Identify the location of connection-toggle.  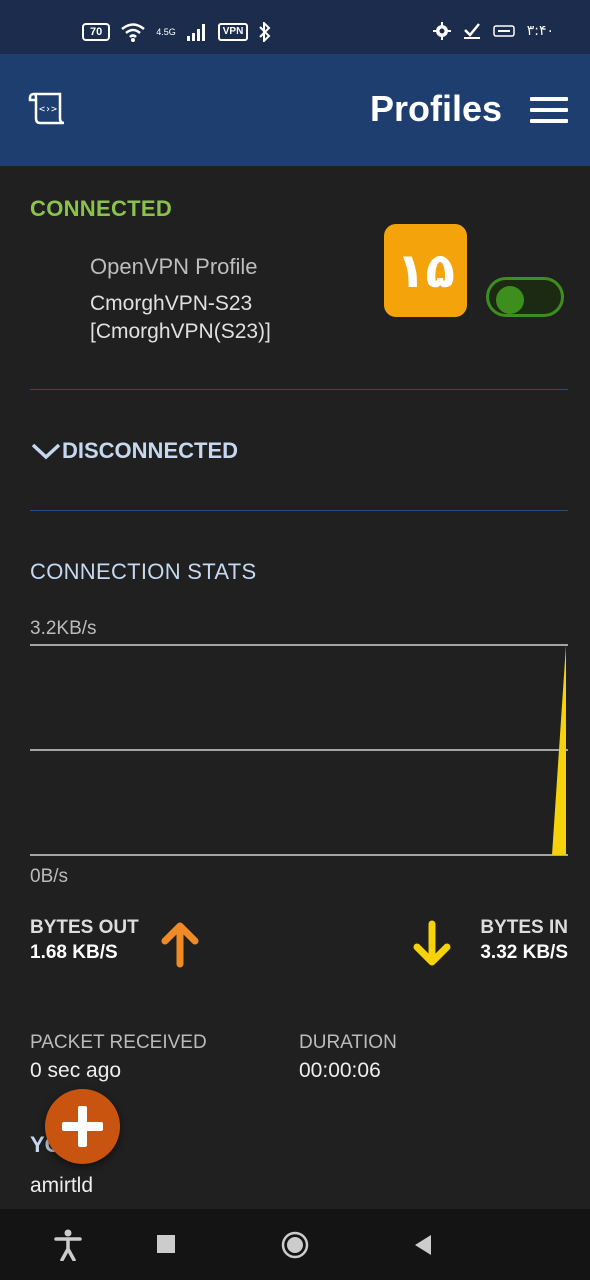
(525, 297).